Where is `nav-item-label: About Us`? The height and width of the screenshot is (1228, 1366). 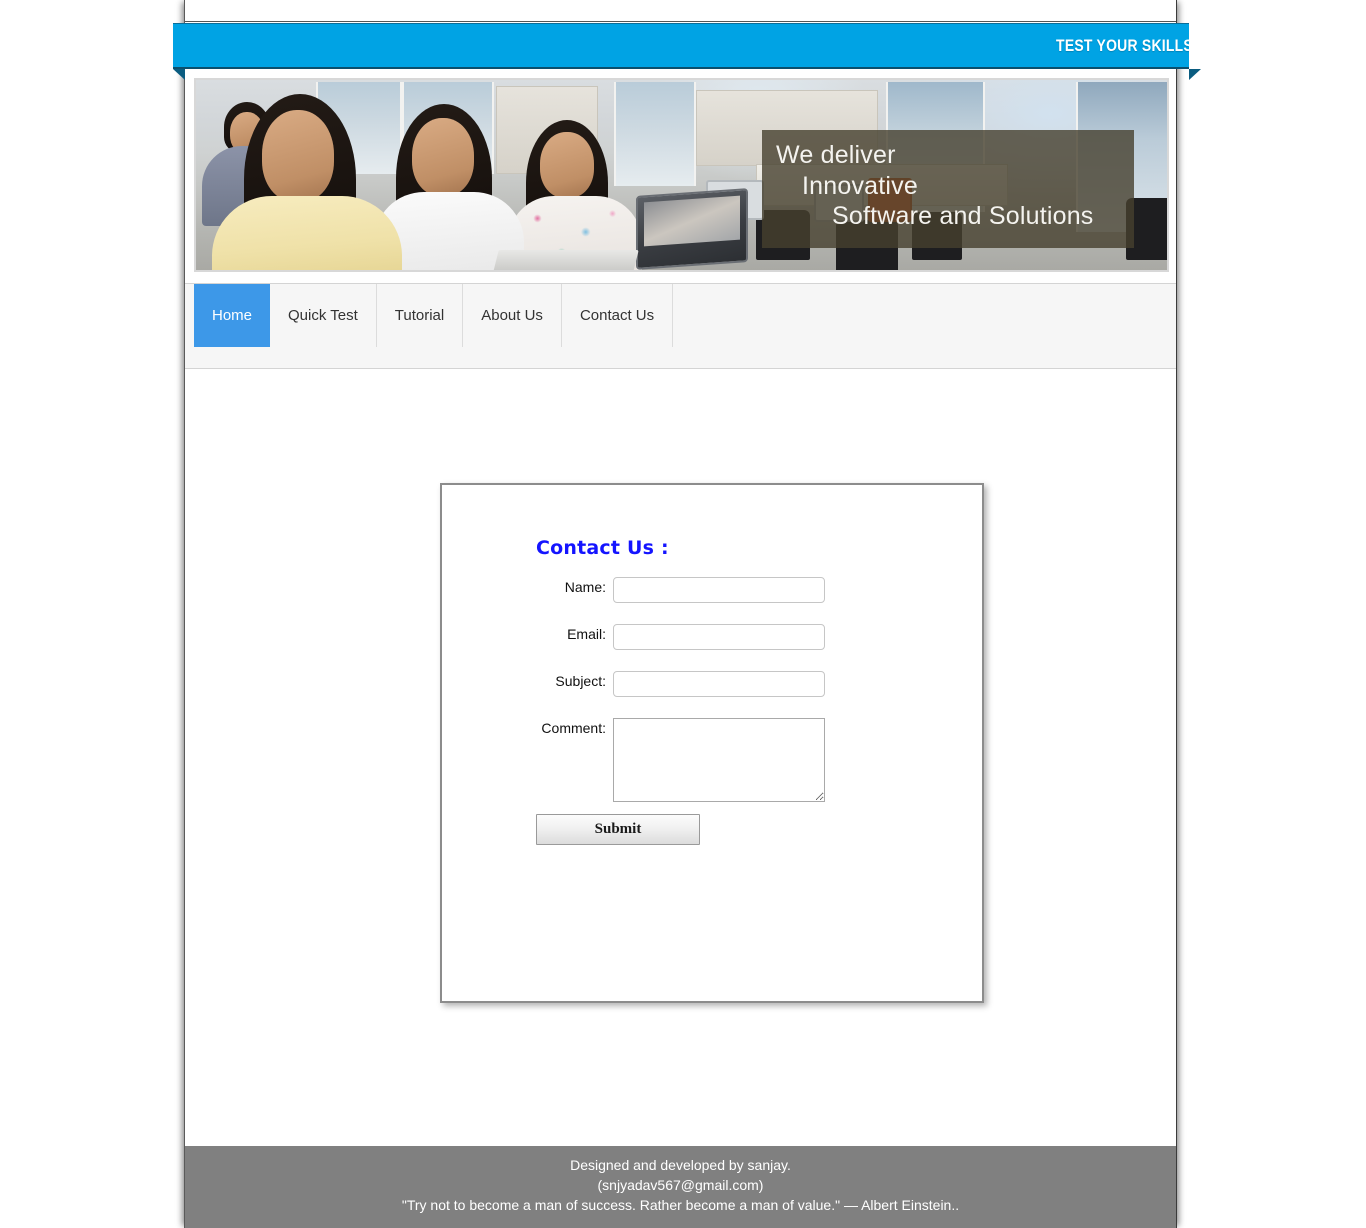
nav-item-label: About Us is located at coordinates (512, 315).